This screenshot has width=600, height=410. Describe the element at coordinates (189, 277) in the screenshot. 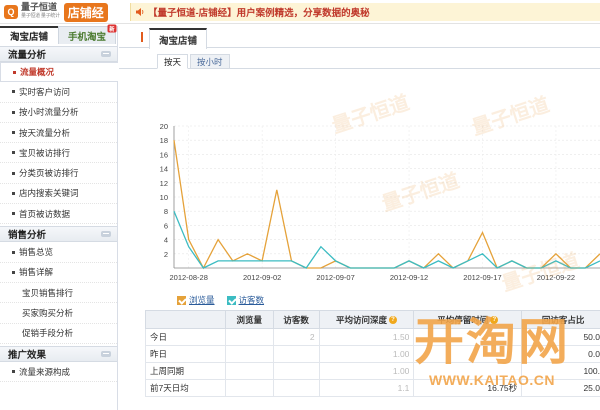

I see `x-tick-label: 2012-08-28` at that location.